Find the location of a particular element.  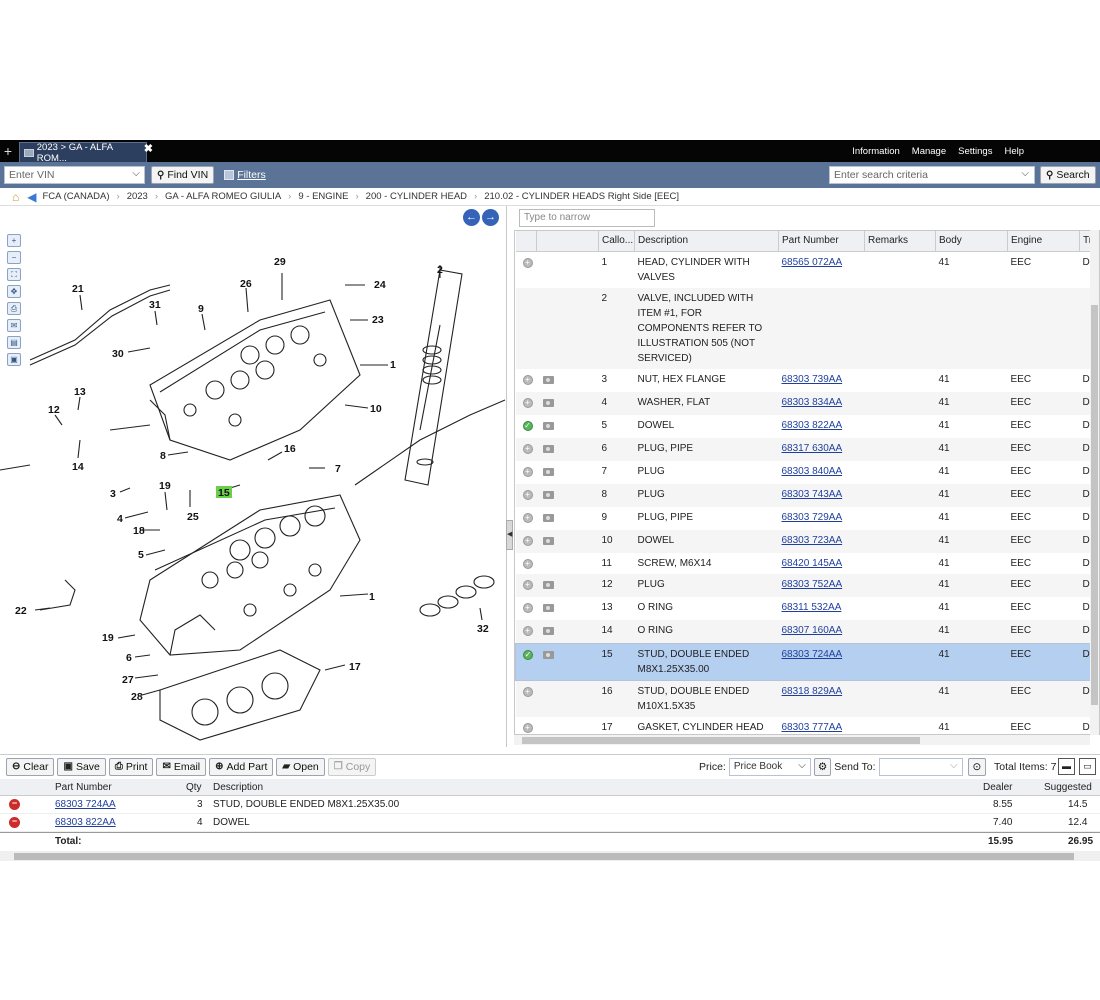

callout-27: 27 is located at coordinates (128, 680).